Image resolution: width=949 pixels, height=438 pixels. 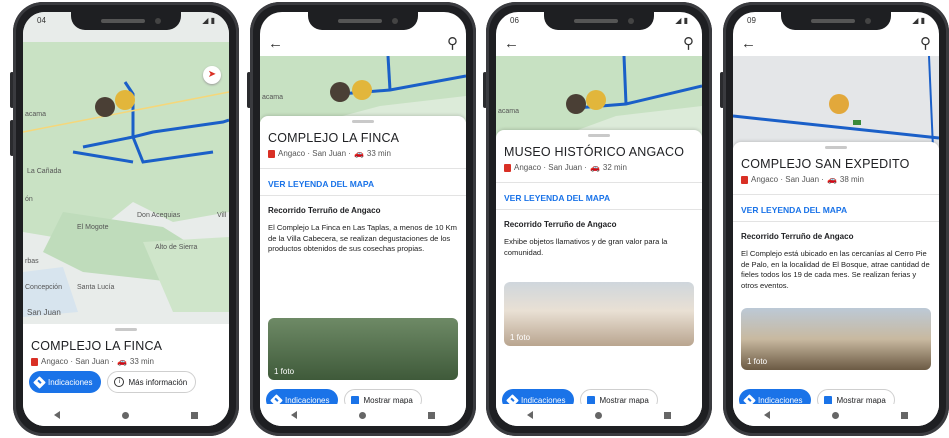 What do you see at coordinates (43, 287) in the screenshot?
I see `map-label: Concepción` at bounding box center [43, 287].